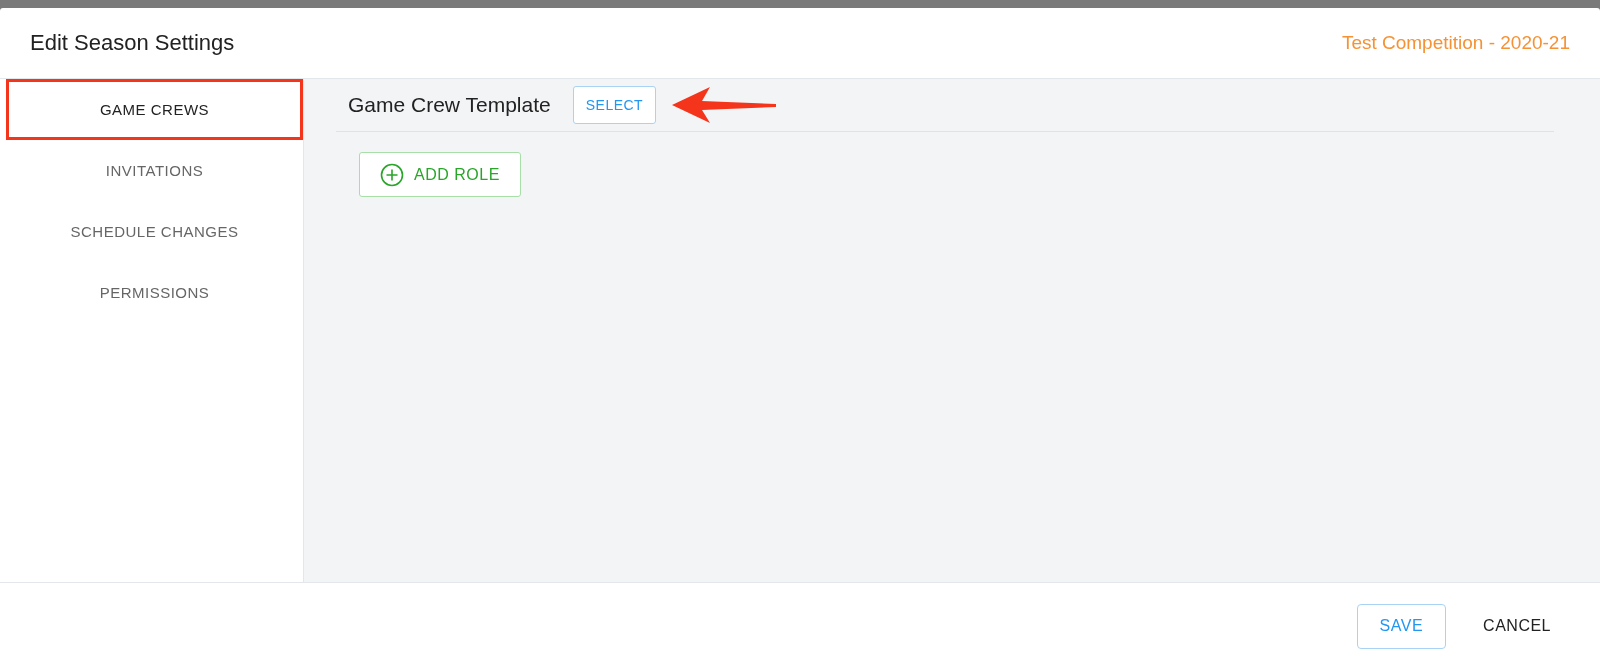 This screenshot has width=1600, height=669. I want to click on sidebar-tab: SCHEDULE CHANGES, so click(154, 231).